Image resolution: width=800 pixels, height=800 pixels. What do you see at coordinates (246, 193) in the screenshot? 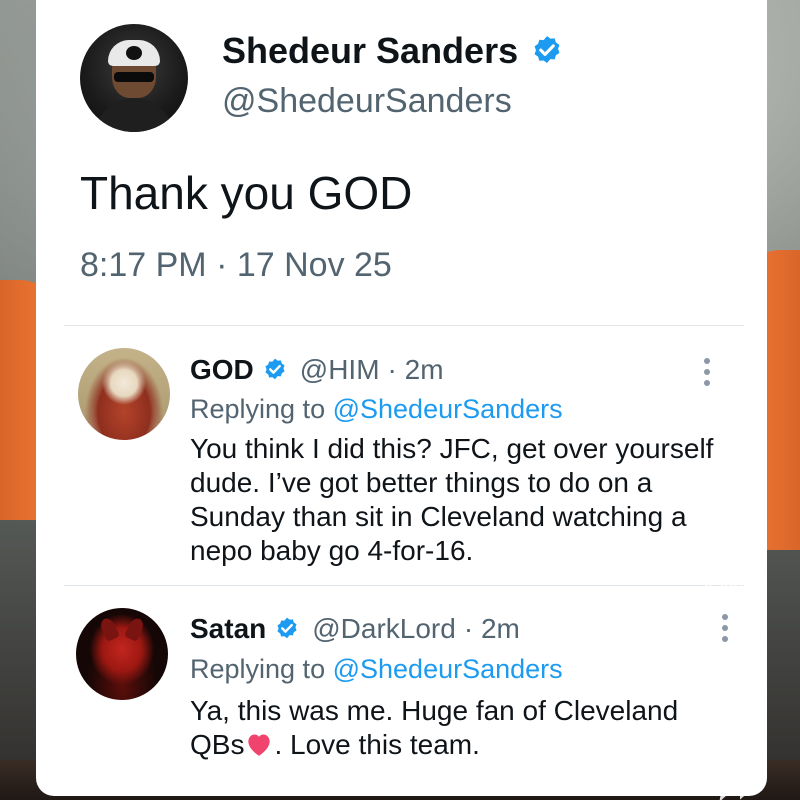
I see `tweet-text: Thank you GOD` at bounding box center [246, 193].